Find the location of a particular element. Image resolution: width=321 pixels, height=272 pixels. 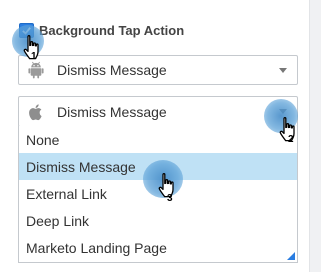

apple-icon is located at coordinates (36, 112).